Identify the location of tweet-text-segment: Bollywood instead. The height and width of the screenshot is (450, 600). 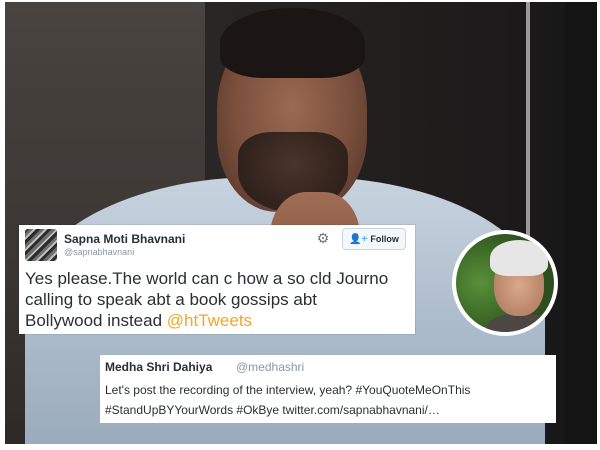
(94, 320).